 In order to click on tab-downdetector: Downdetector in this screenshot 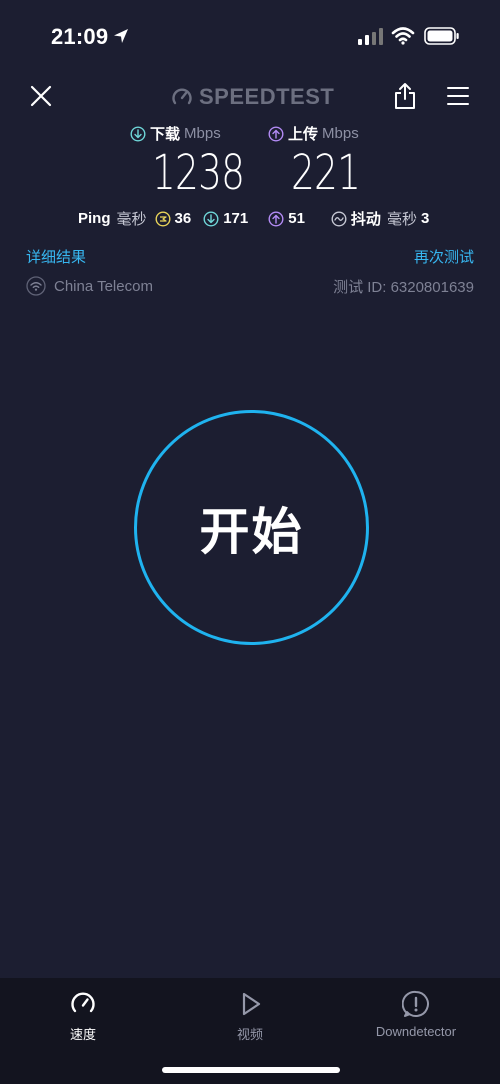, I will do `click(416, 1014)`.